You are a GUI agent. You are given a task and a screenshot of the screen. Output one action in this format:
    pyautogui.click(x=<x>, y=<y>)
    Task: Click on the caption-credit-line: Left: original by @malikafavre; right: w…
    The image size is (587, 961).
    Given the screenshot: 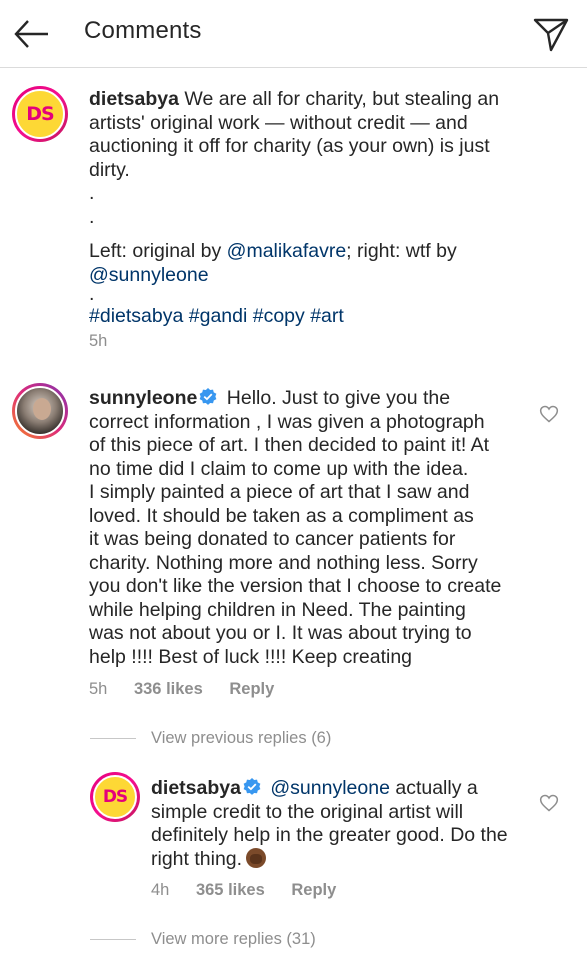 What is the action you would take?
    pyautogui.click(x=273, y=251)
    